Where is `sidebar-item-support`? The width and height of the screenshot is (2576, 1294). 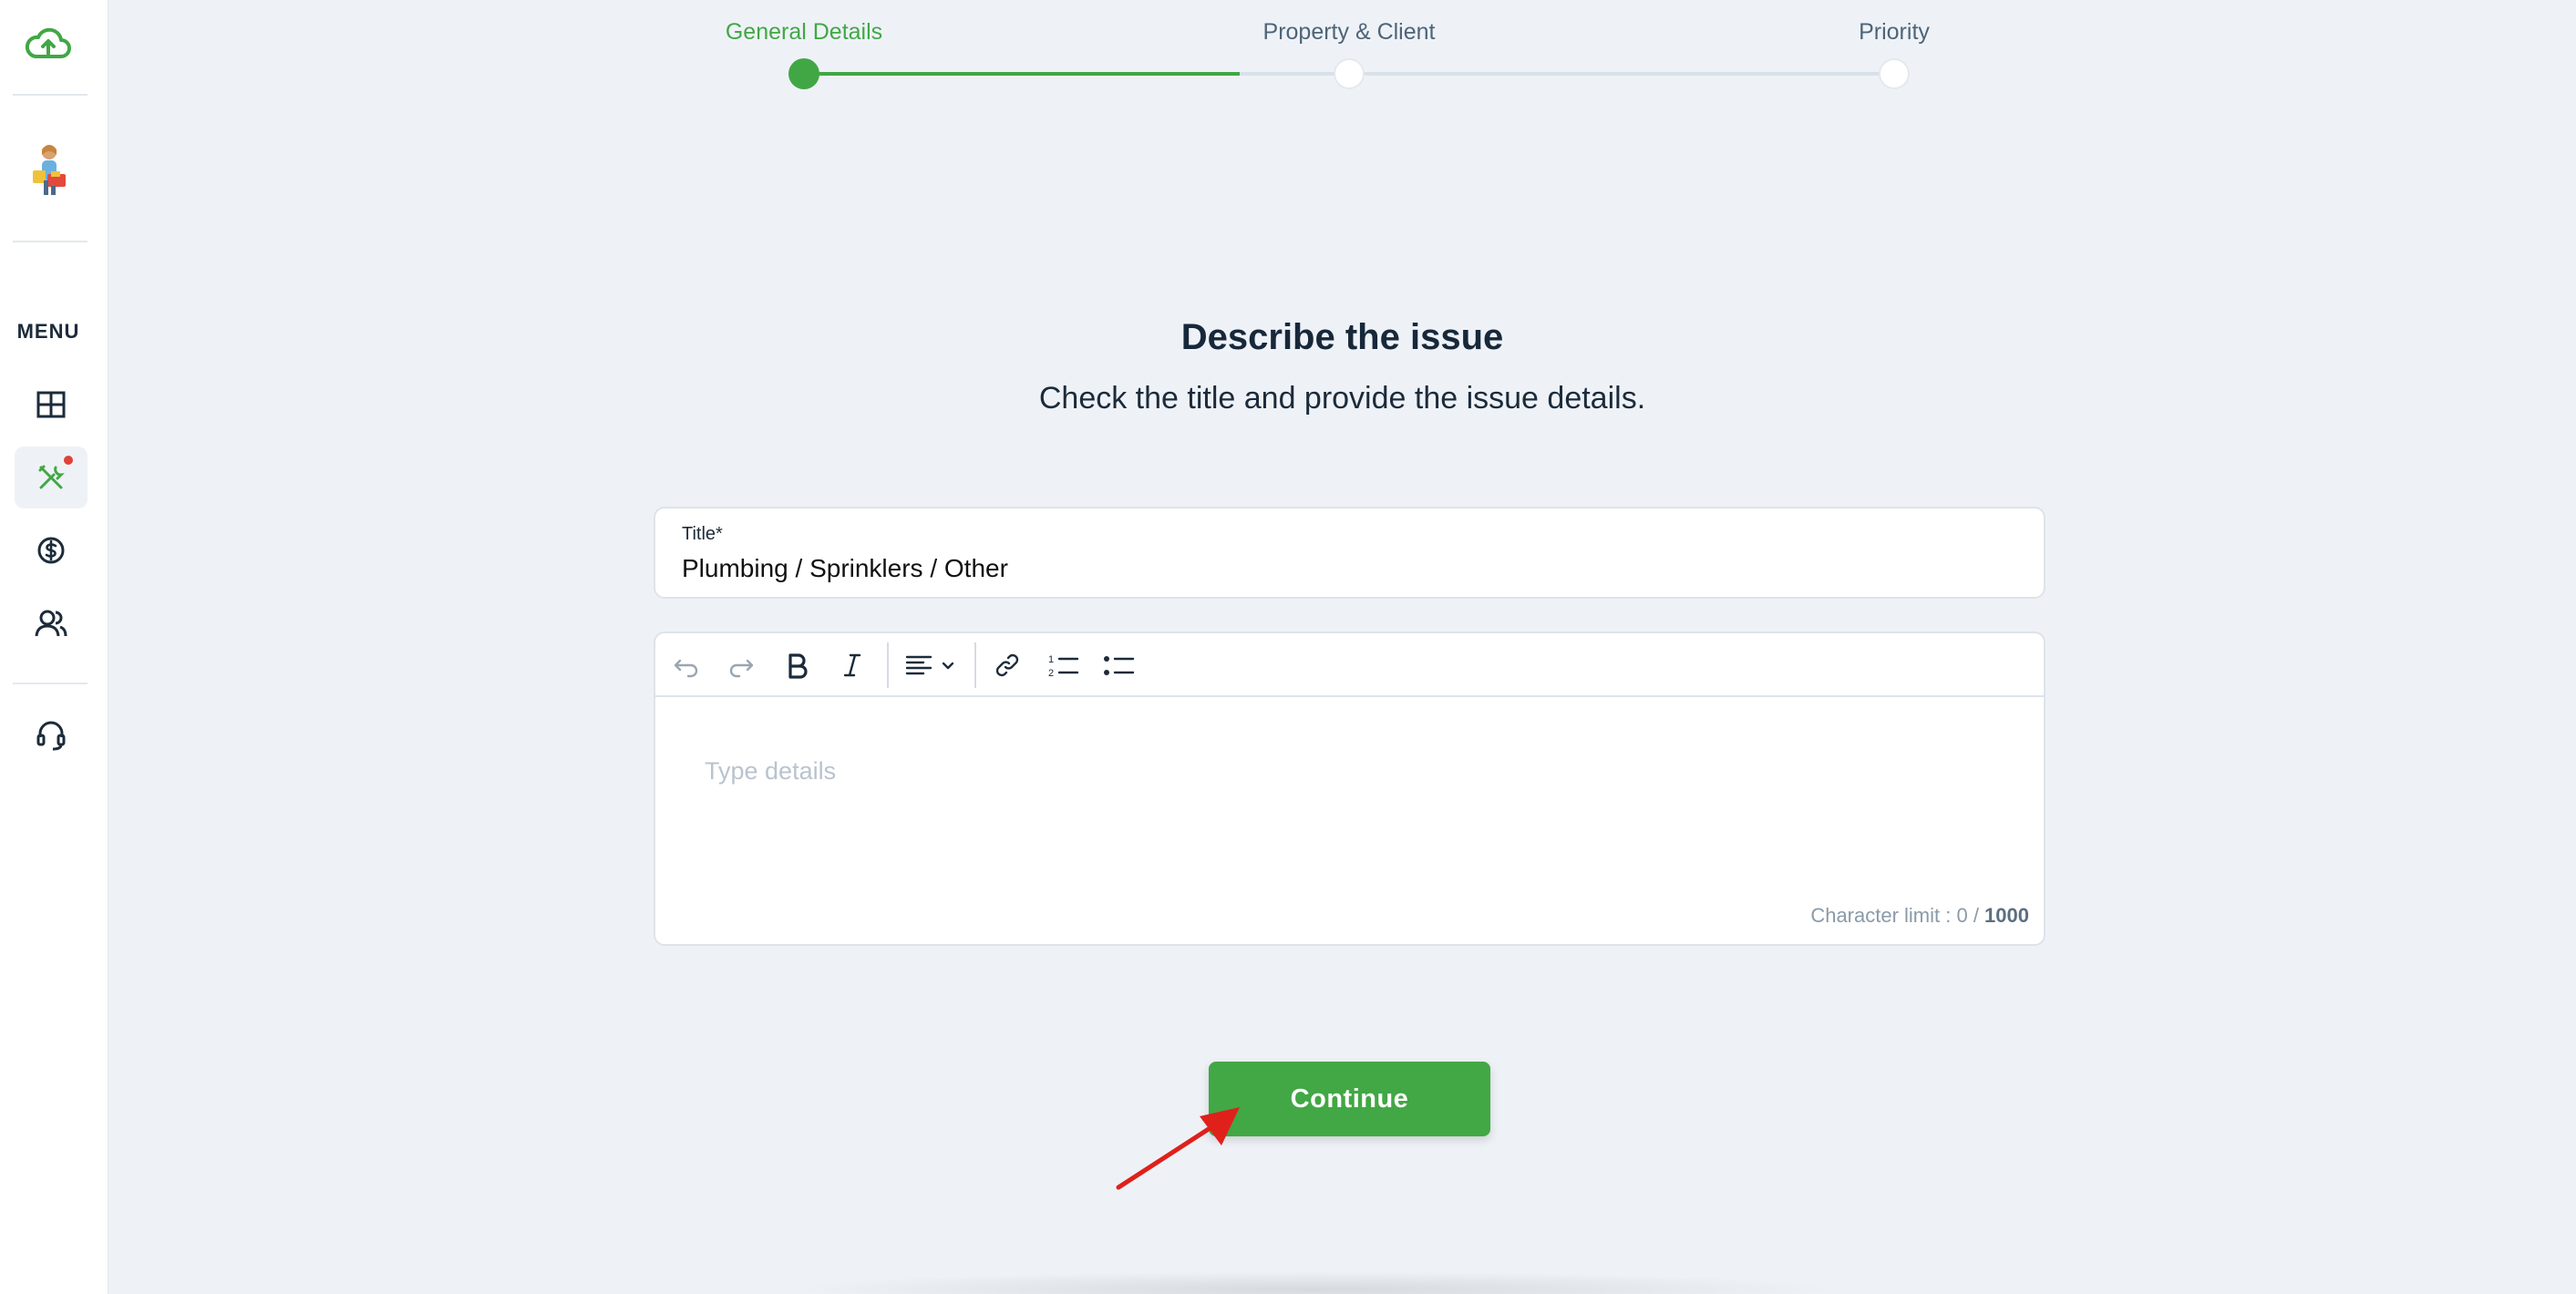
sidebar-item-support is located at coordinates (51, 735).